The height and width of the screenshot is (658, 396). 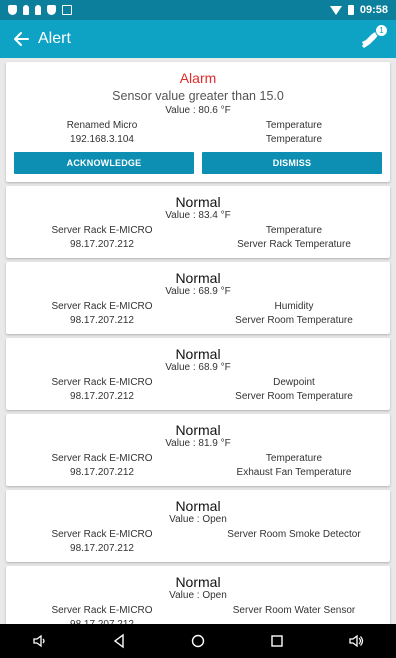 I want to click on device-info: Server Rack E-MICRO98.17.207.212, so click(x=102, y=614).